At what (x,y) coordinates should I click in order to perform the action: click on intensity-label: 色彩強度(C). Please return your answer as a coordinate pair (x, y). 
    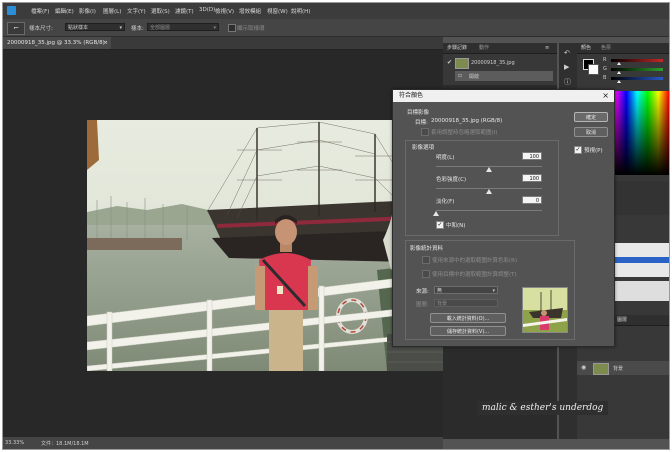
    Looking at the image, I should click on (451, 180).